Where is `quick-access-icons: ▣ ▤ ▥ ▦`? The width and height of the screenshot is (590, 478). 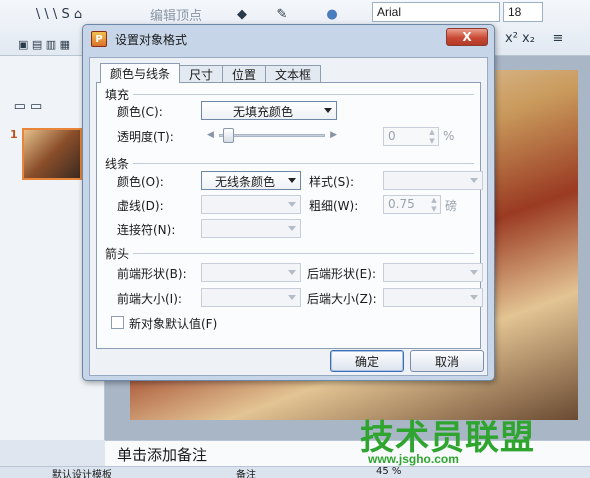
quick-access-icons: ▣ ▤ ▥ ▦ is located at coordinates (44, 44).